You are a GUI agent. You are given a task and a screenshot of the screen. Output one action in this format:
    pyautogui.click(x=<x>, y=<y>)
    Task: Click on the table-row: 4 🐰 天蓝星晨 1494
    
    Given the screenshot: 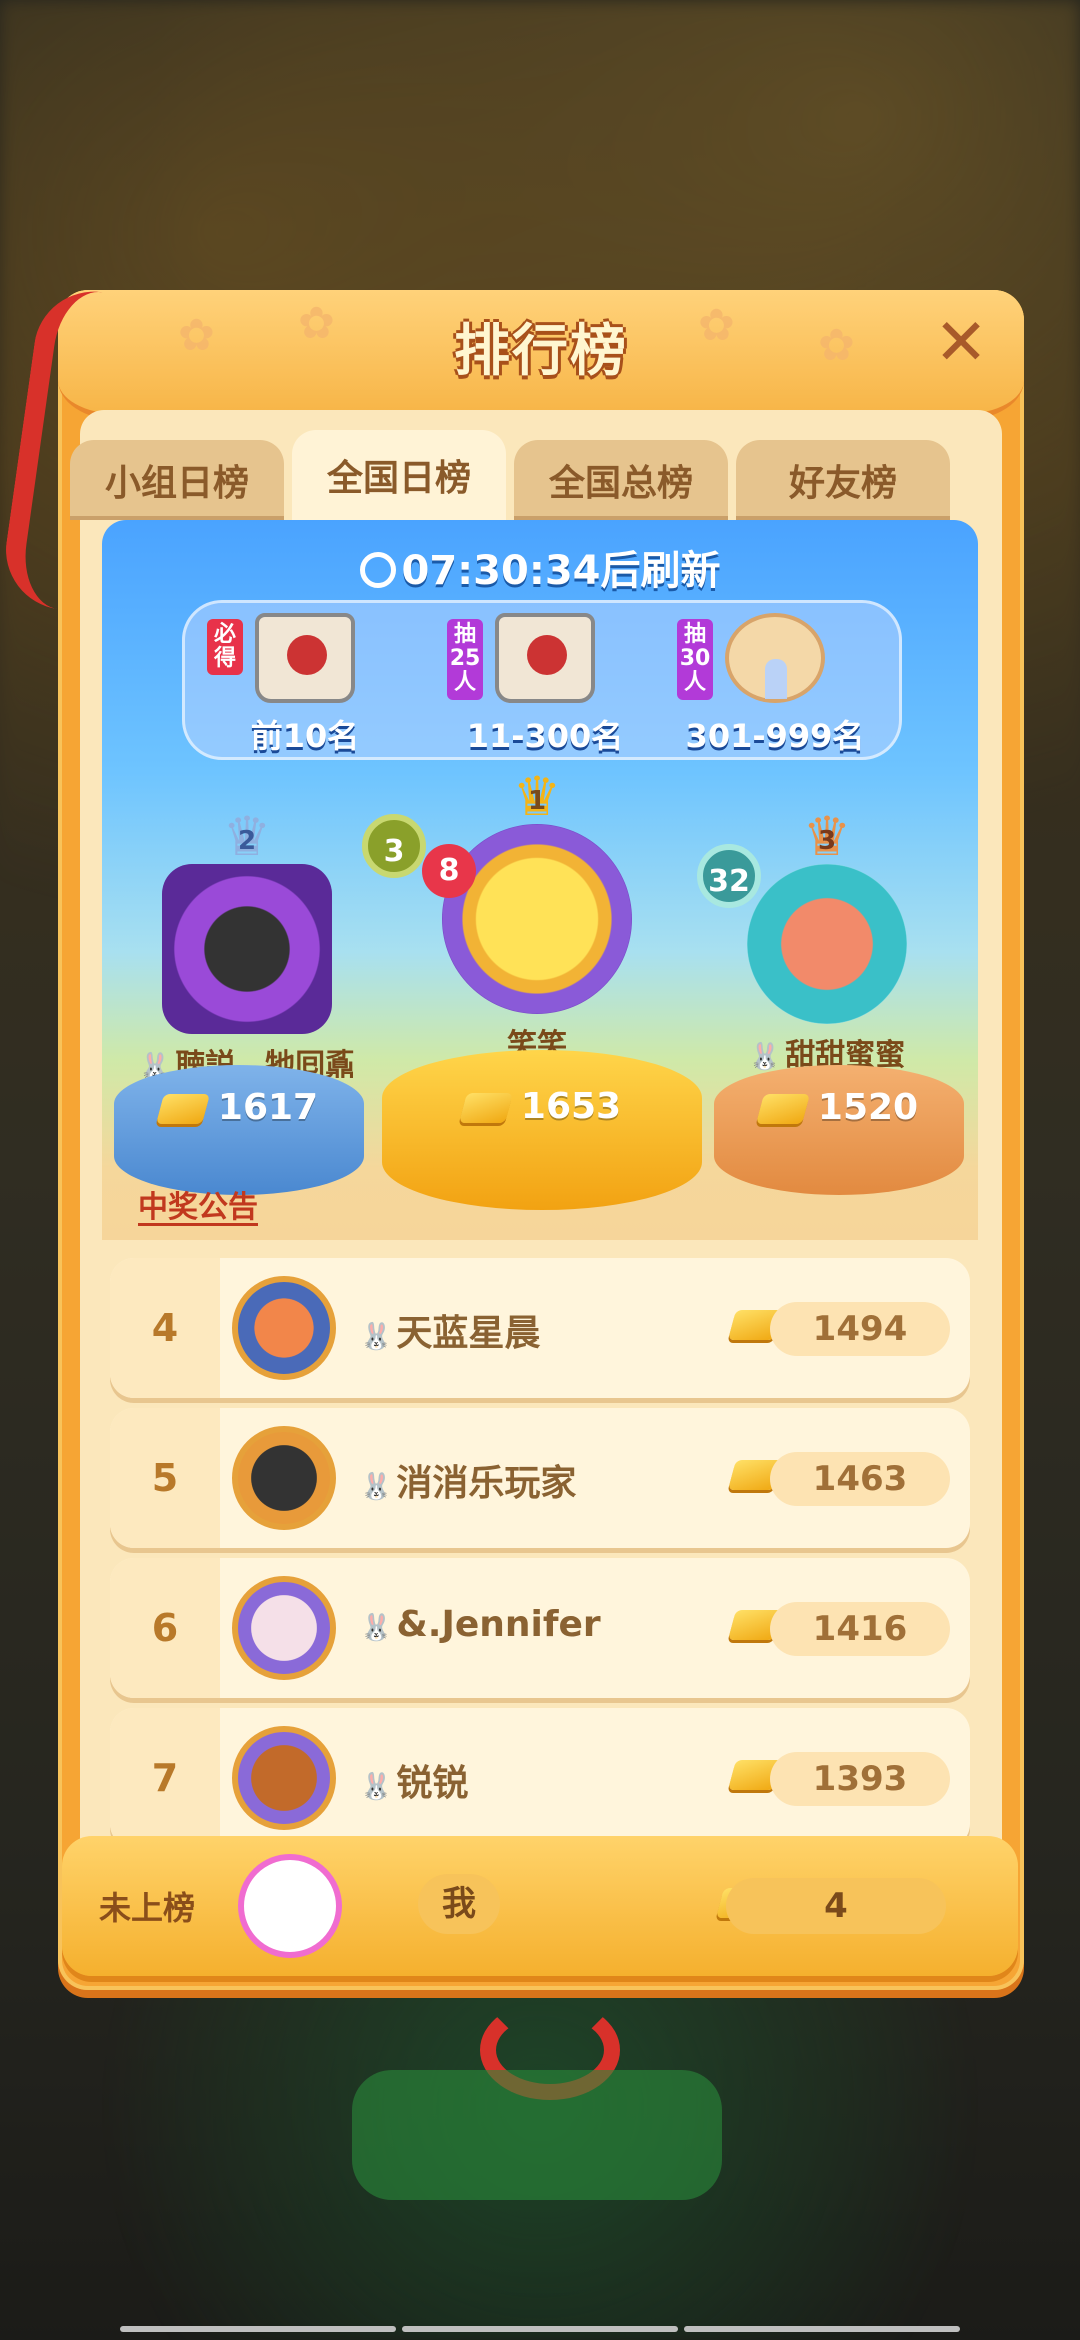 What is the action you would take?
    pyautogui.click(x=540, y=1328)
    